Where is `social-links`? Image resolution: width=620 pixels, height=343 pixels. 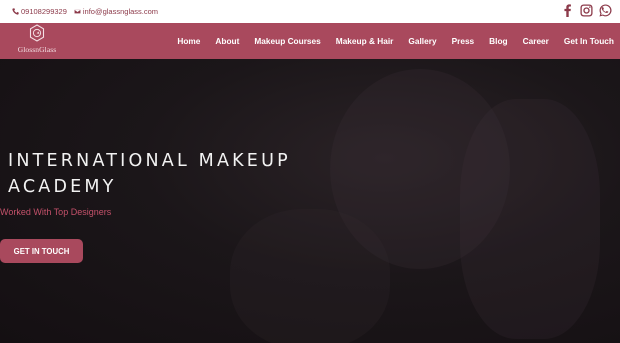 social-links is located at coordinates (586, 10).